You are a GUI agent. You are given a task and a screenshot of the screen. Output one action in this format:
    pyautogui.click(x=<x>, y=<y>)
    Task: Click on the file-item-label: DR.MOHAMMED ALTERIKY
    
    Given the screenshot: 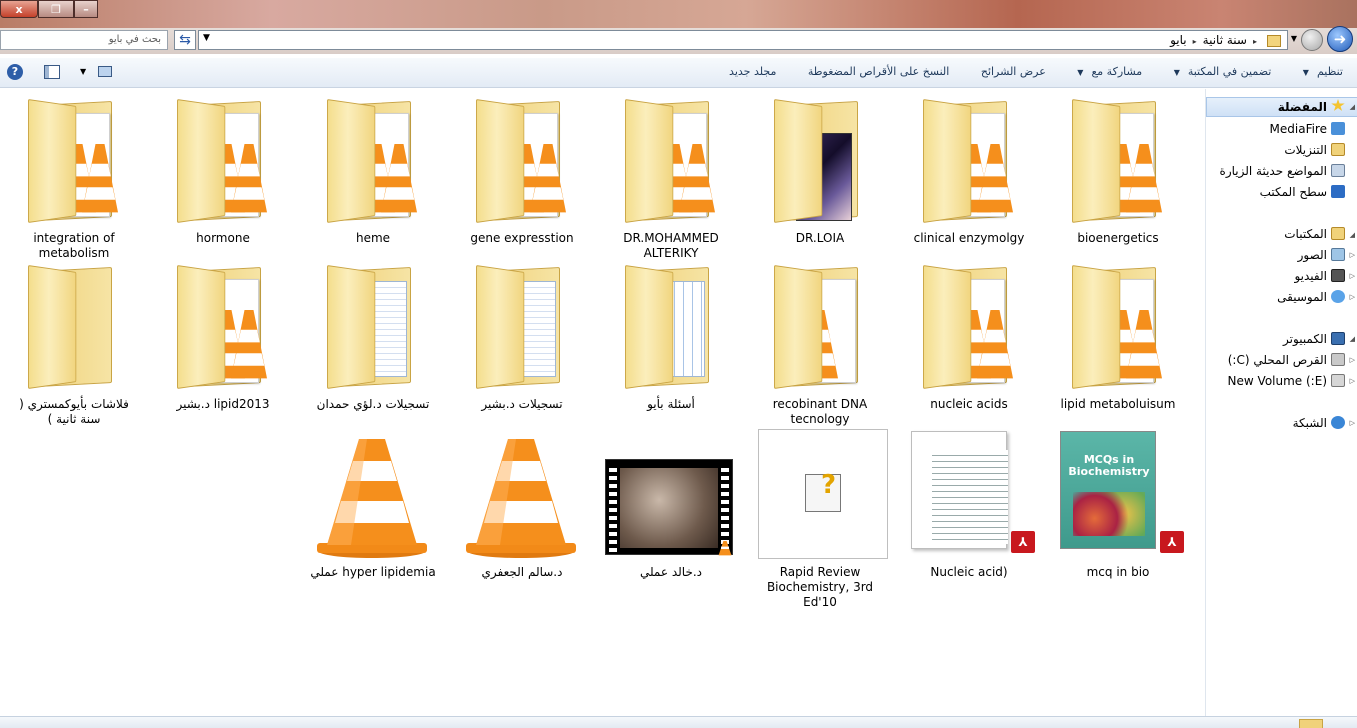 What is the action you would take?
    pyautogui.click(x=671, y=245)
    